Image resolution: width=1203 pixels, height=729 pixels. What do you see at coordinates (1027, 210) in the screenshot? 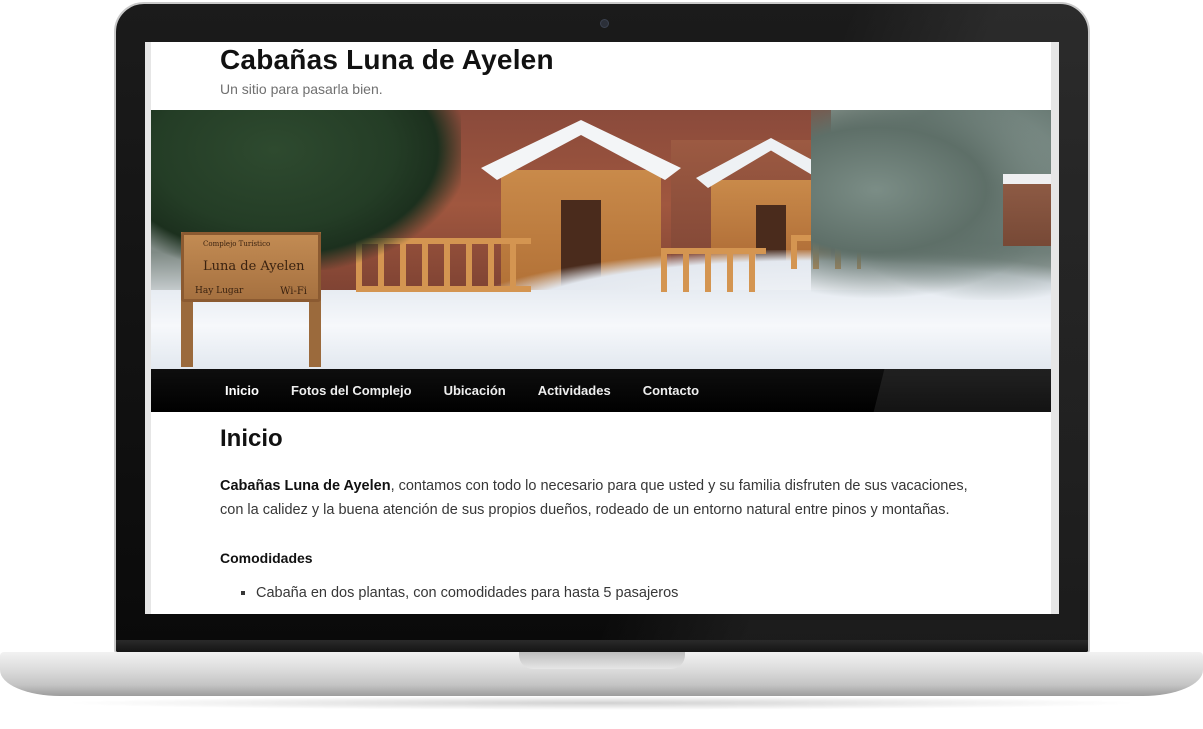
I see `distant-cabin` at bounding box center [1027, 210].